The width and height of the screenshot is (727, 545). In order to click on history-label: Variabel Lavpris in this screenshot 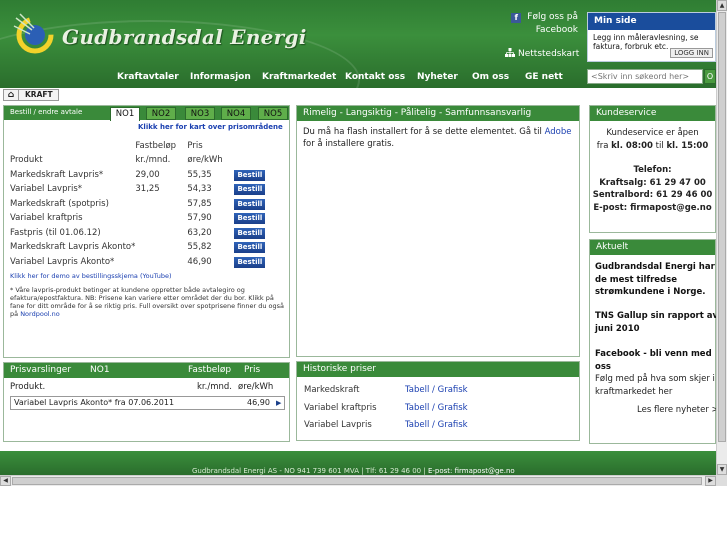, I will do `click(338, 425)`.